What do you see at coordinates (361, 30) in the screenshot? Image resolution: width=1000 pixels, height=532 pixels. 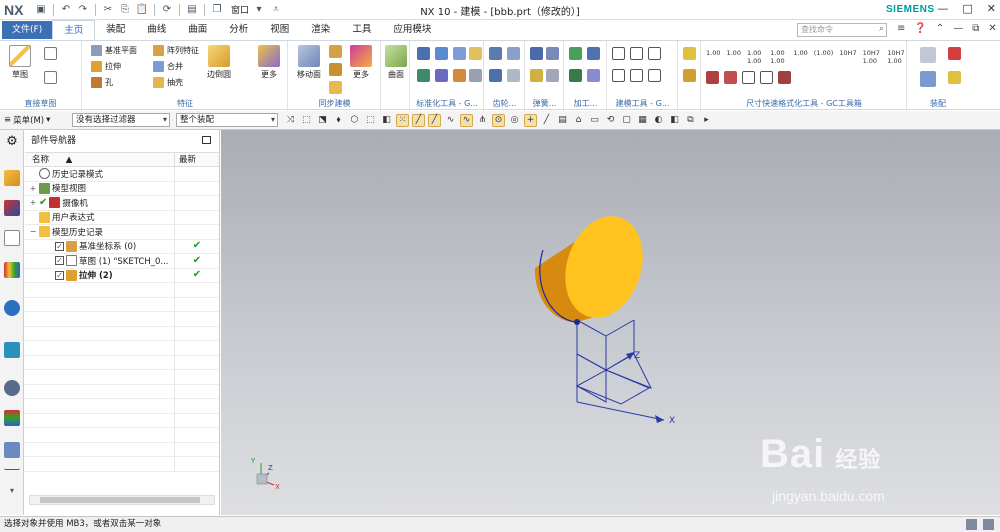 I see `tab-tools: 工具` at bounding box center [361, 30].